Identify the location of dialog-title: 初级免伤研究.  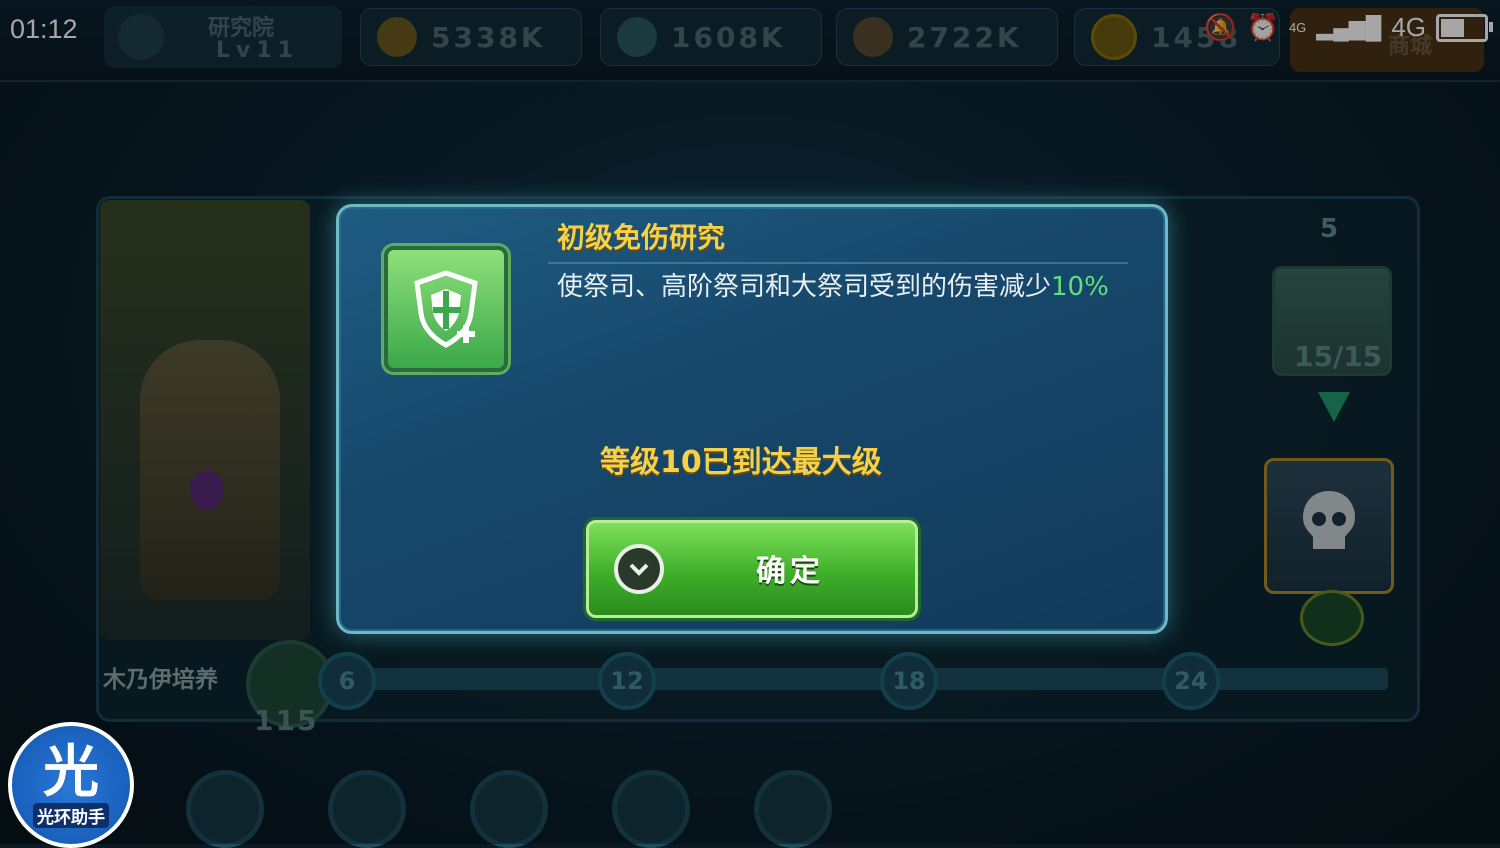
(641, 237).